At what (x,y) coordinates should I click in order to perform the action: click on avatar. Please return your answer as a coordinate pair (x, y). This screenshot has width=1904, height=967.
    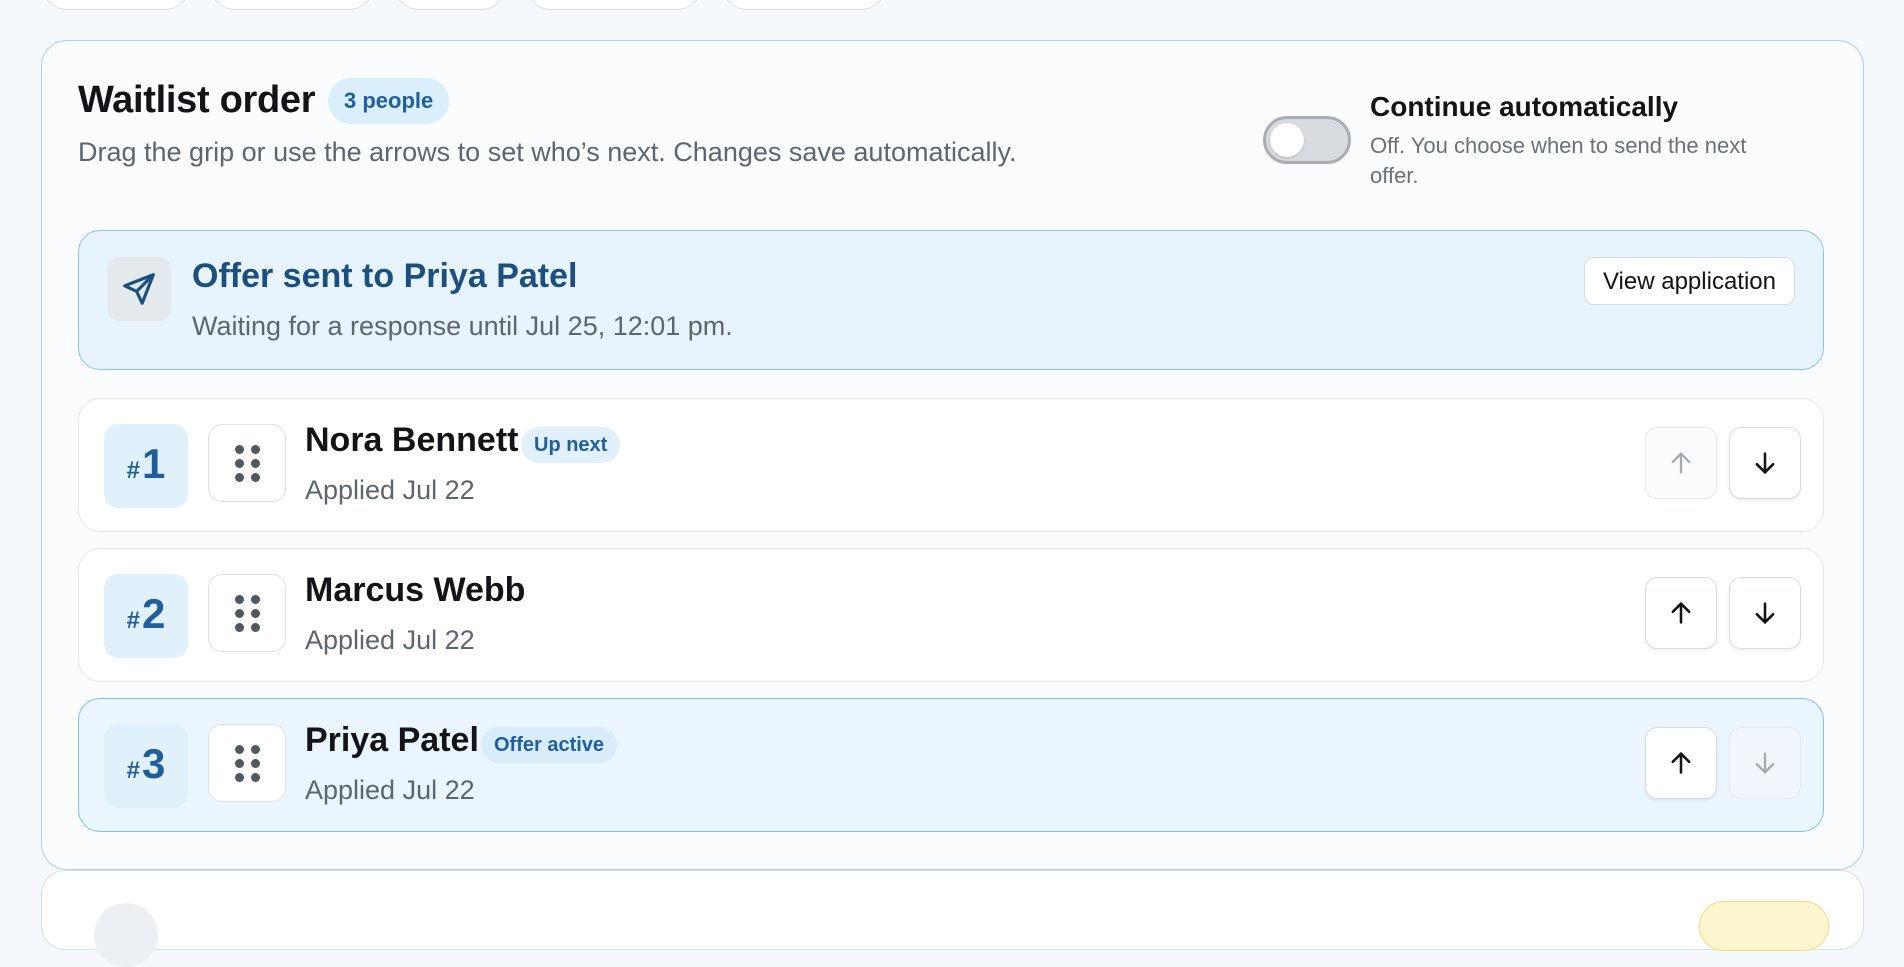
    Looking at the image, I should click on (126, 935).